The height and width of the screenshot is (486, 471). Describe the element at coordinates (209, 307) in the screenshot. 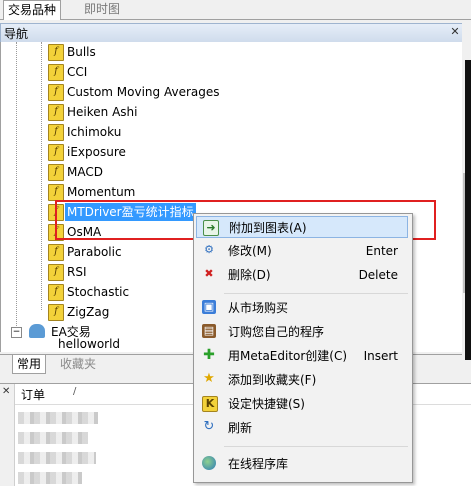

I see `market-bag-icon: ▣` at that location.